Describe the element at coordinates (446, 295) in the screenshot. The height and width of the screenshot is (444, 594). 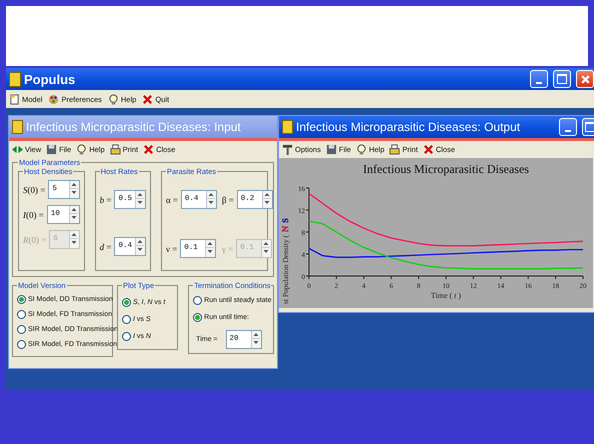
I see `axis-label: Time ( t )` at that location.